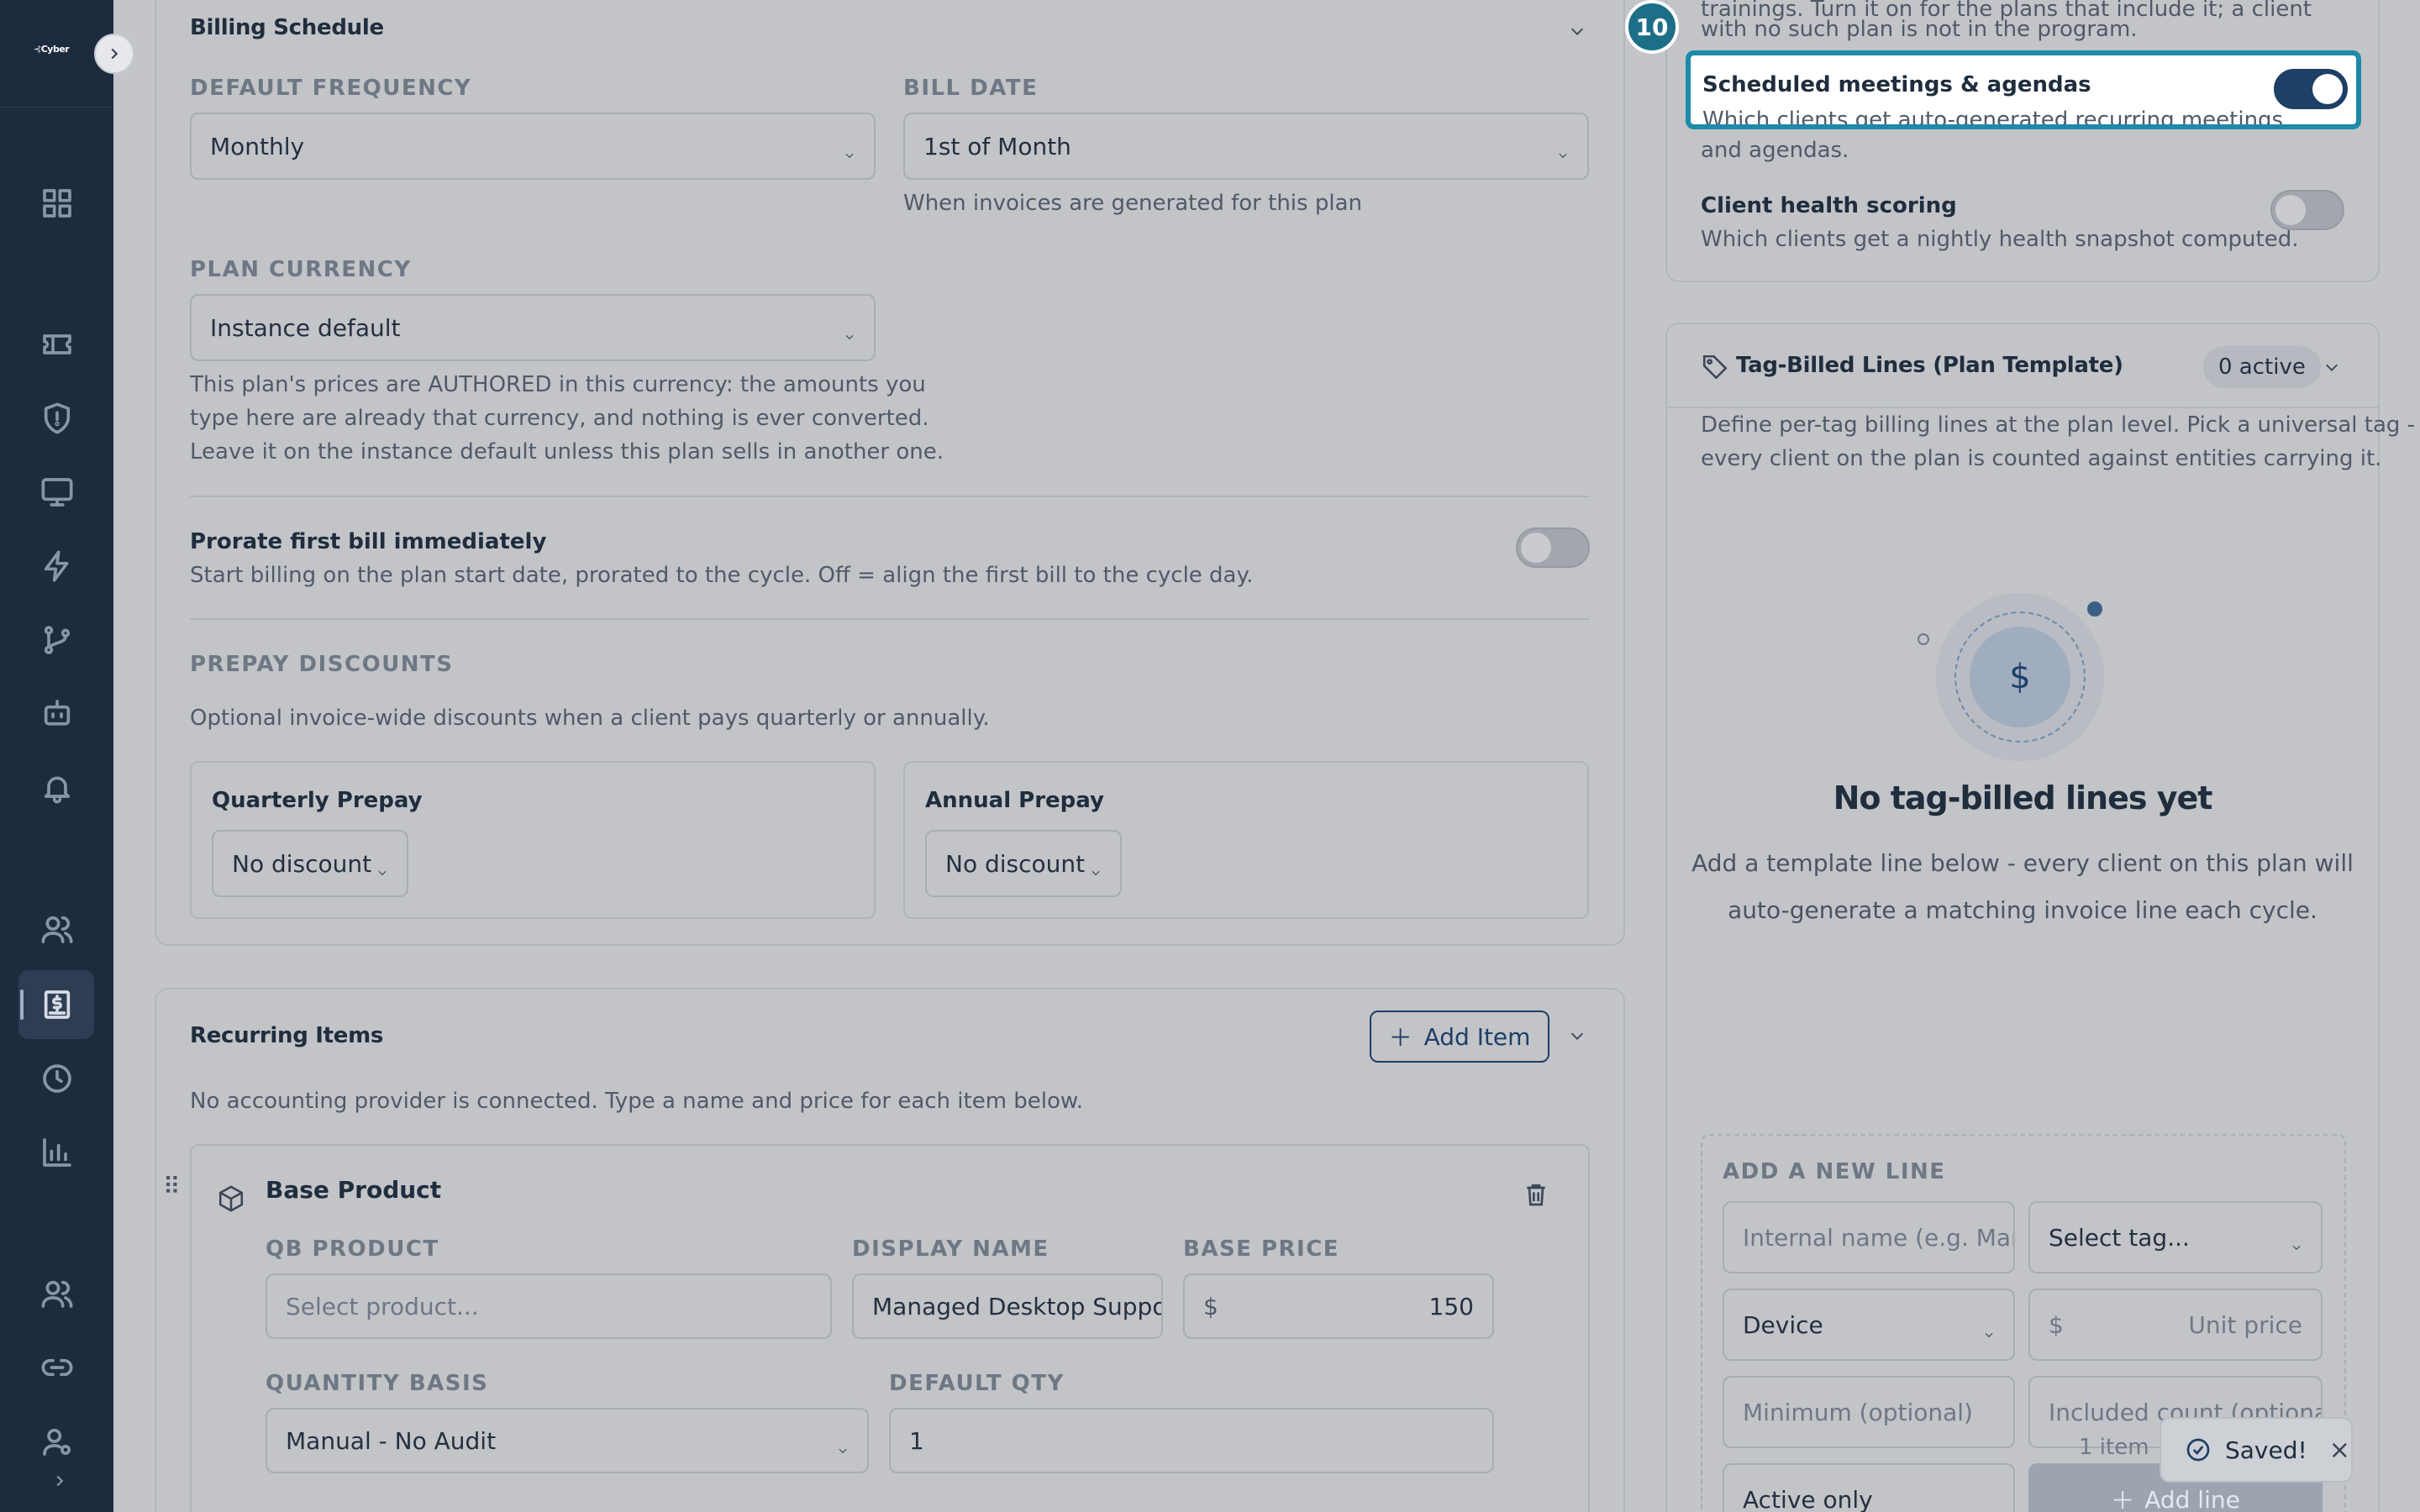 The image size is (2420, 1512). I want to click on add-item-button: ＋ Add Item, so click(1459, 1037).